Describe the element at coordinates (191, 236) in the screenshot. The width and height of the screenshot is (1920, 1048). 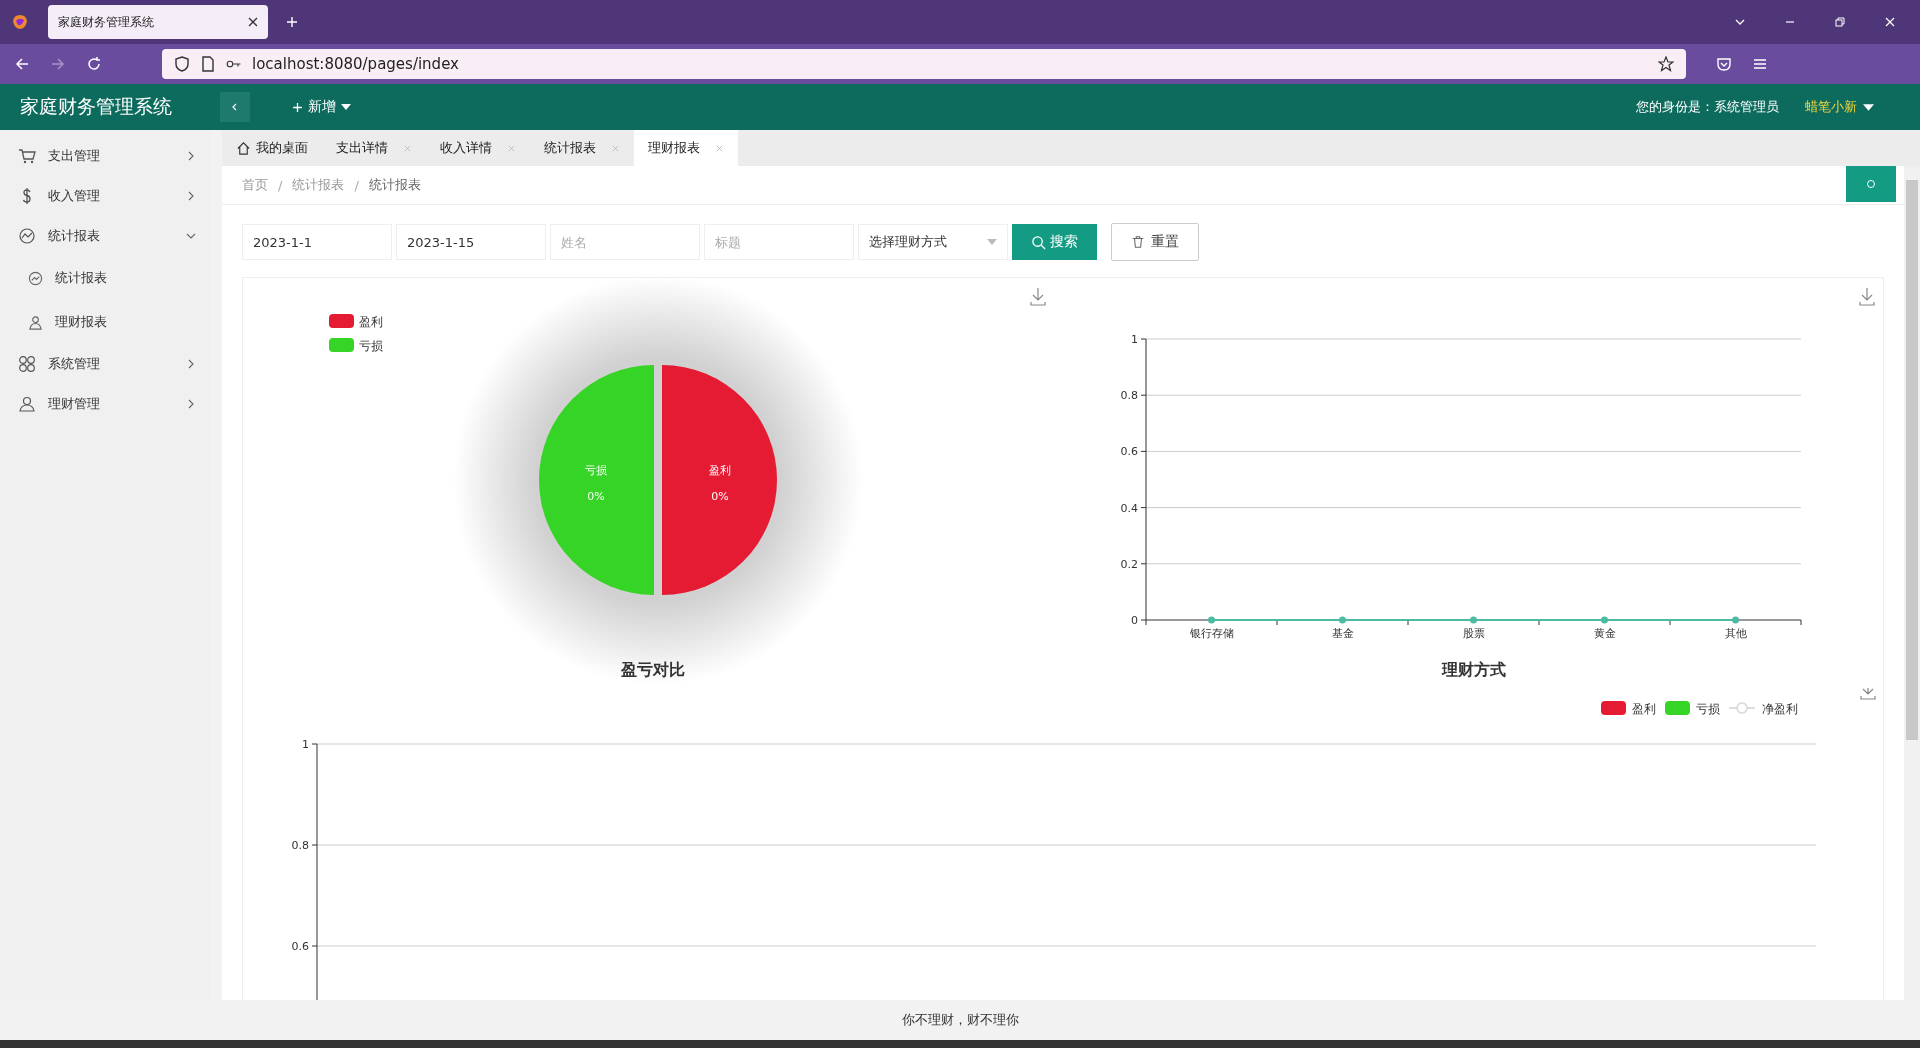
I see `chevron-down-icon` at that location.